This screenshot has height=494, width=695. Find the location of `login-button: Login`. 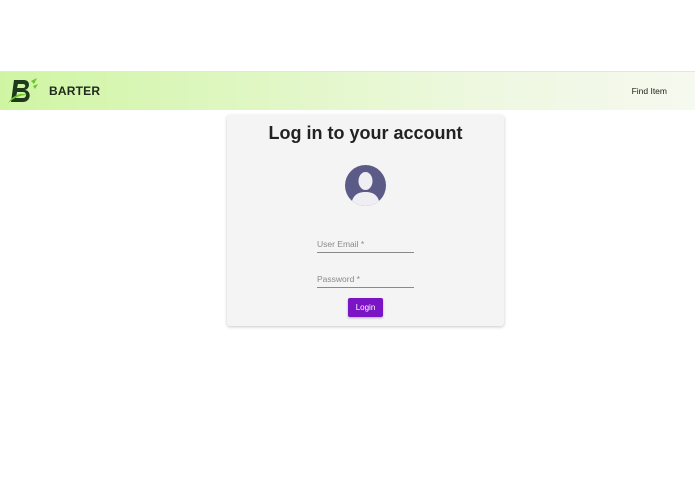

login-button: Login is located at coordinates (365, 307).